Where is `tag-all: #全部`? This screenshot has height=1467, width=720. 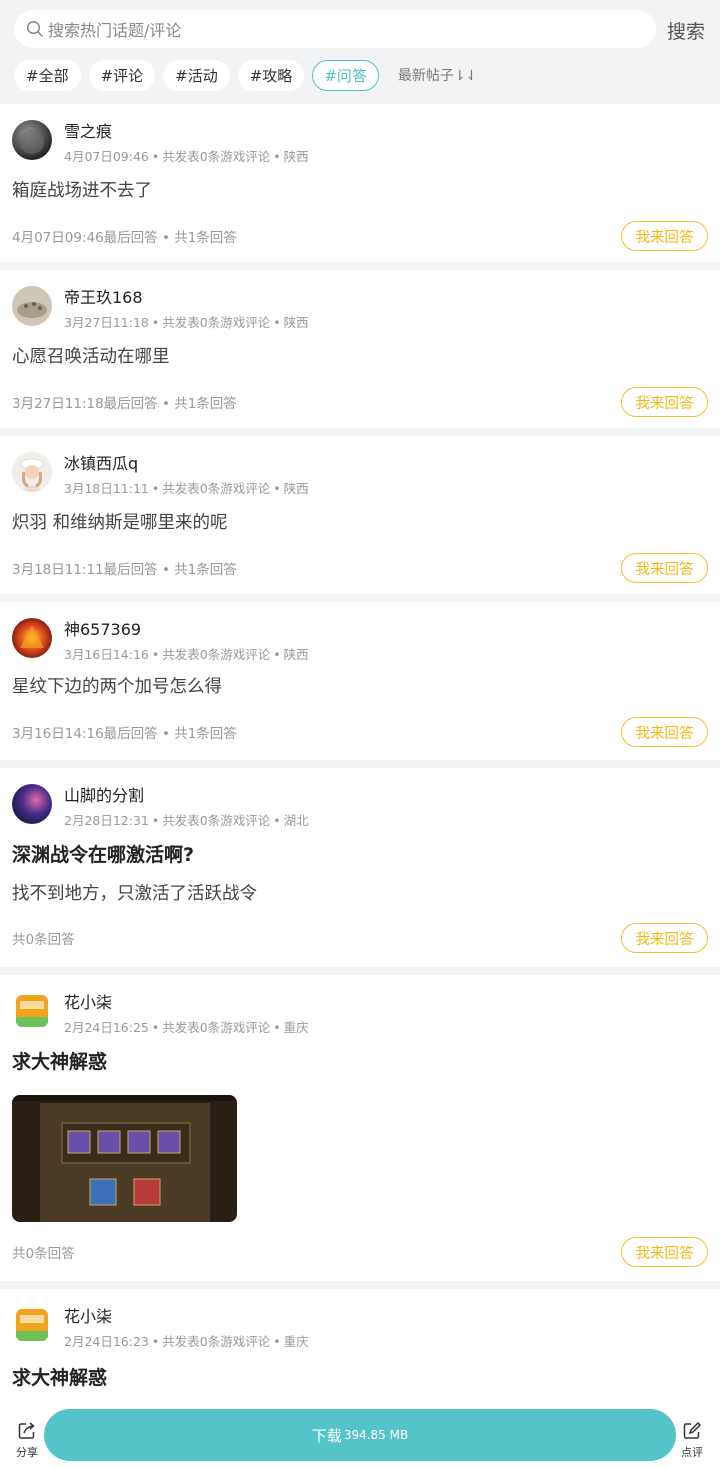 tag-all: #全部 is located at coordinates (47, 75).